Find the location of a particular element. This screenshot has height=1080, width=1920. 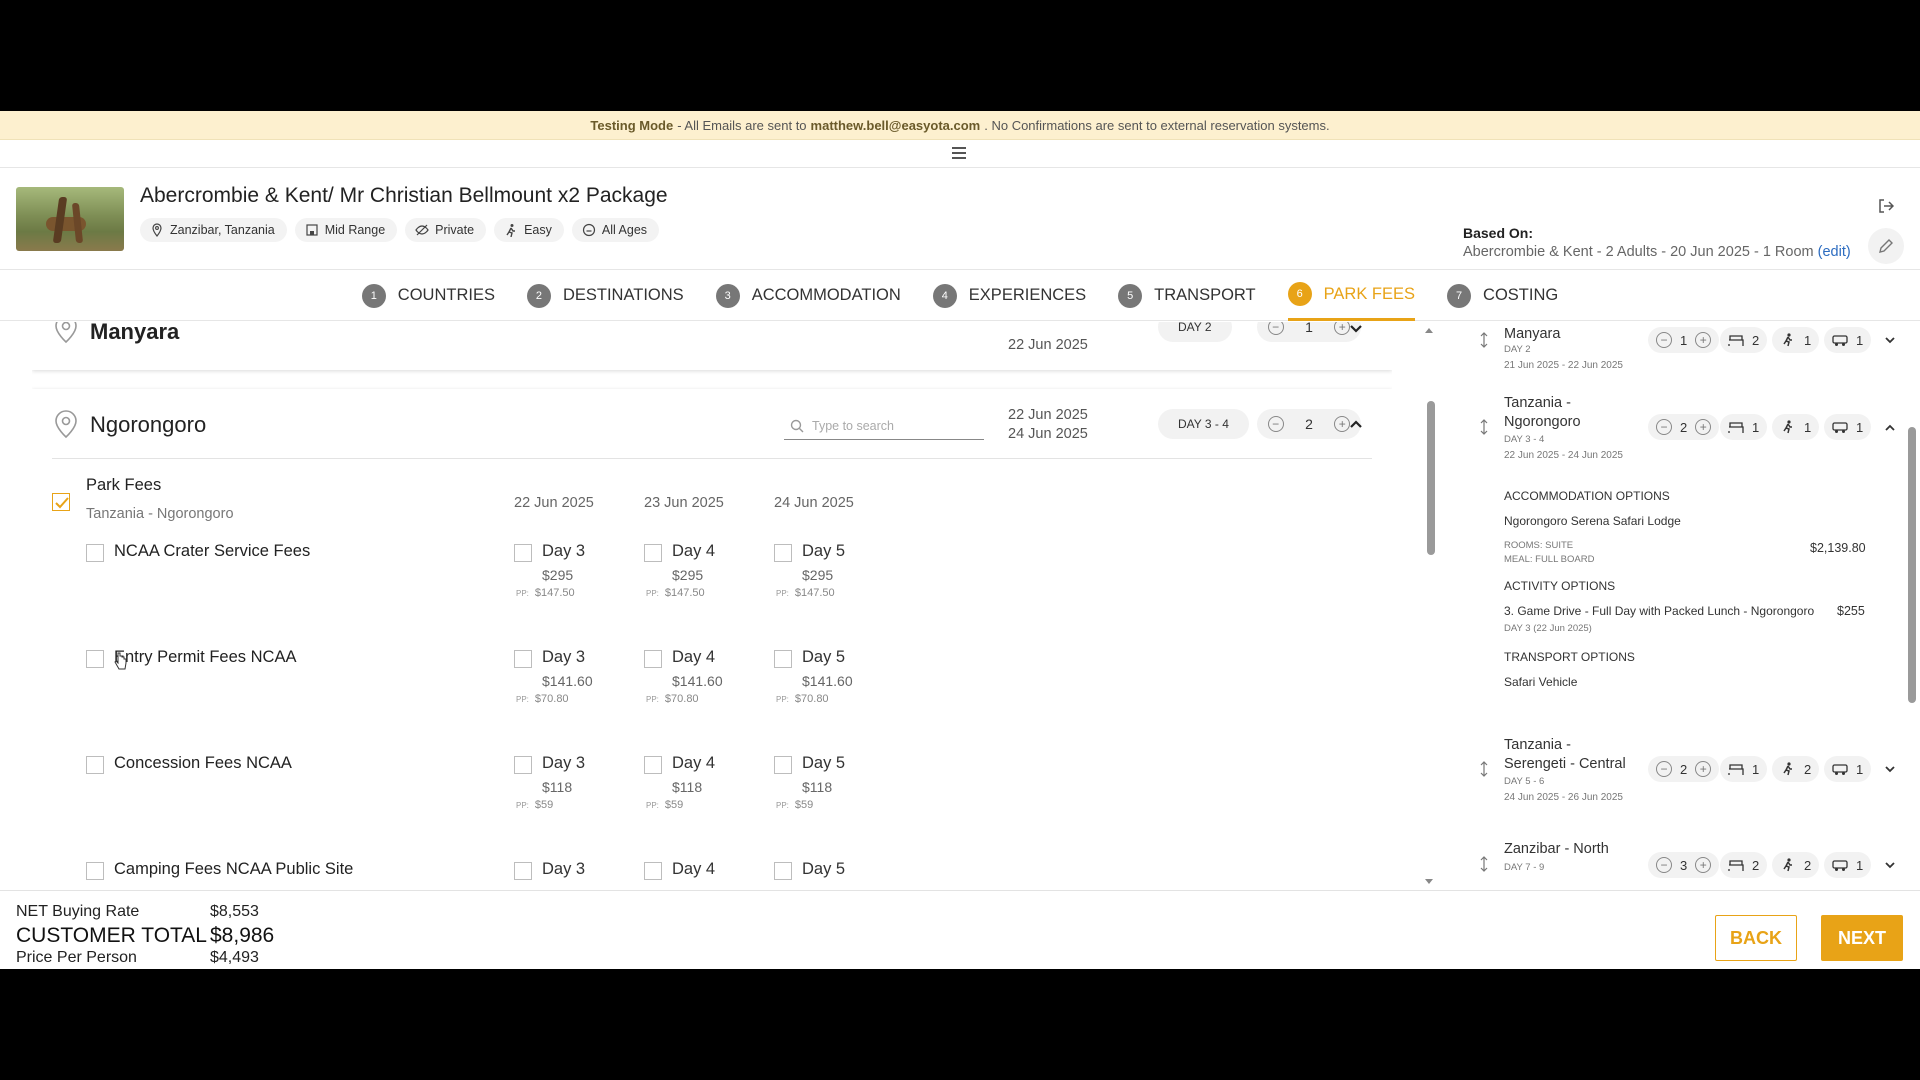

step-experiences: 4 EXPERIENCES is located at coordinates (1009, 296).